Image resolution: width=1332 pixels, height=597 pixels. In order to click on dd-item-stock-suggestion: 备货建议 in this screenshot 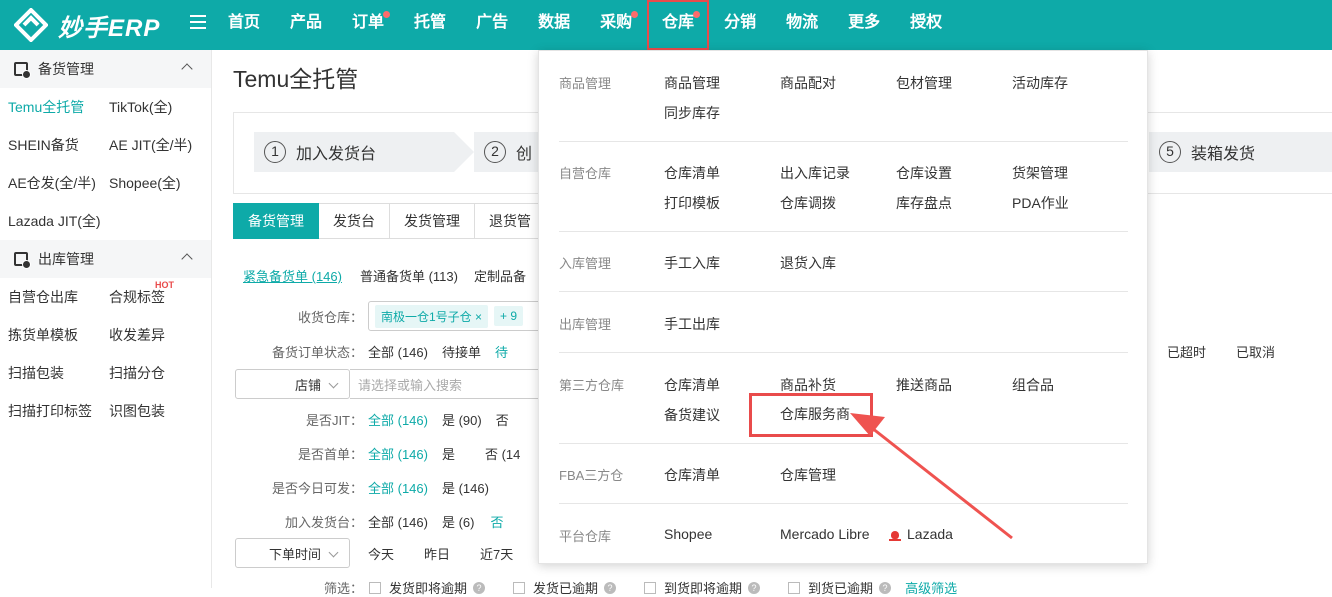, I will do `click(692, 415)`.